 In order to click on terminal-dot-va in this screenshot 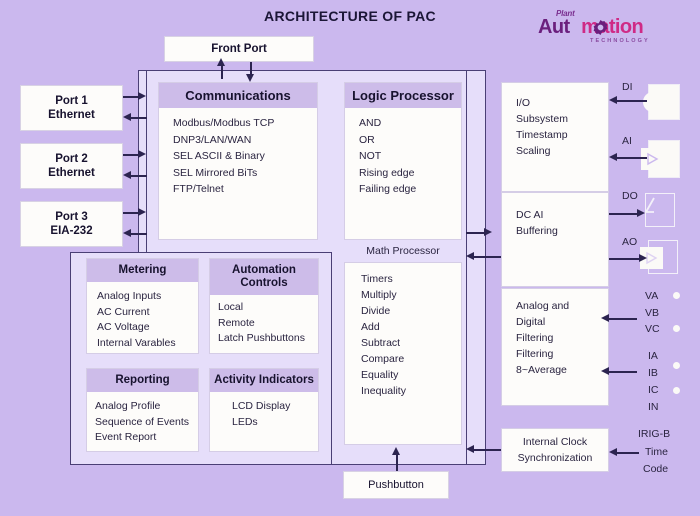, I will do `click(676, 295)`.